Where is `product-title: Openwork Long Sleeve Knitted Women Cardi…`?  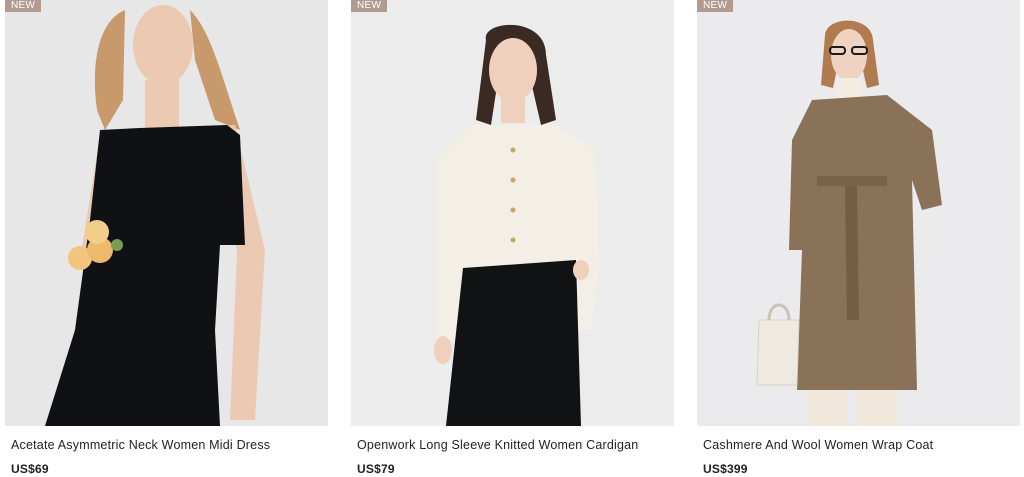 product-title: Openwork Long Sleeve Knitted Women Cardi… is located at coordinates (514, 445).